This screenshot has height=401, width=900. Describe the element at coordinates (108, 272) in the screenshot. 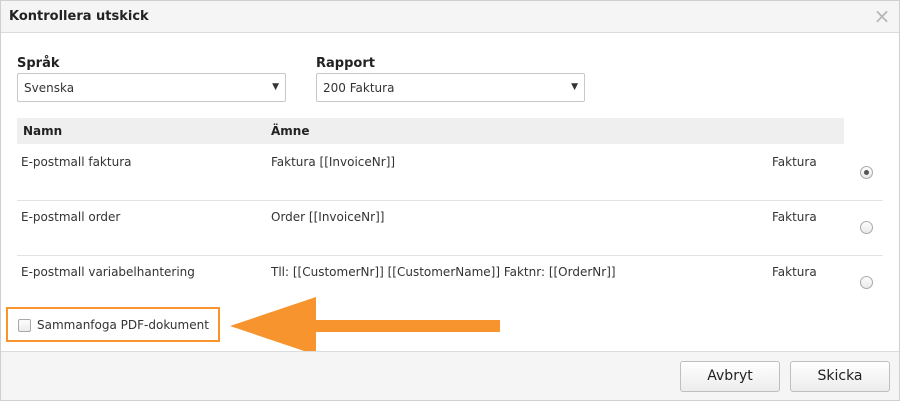

I see `row-name: E-postmall variabelhantering` at that location.